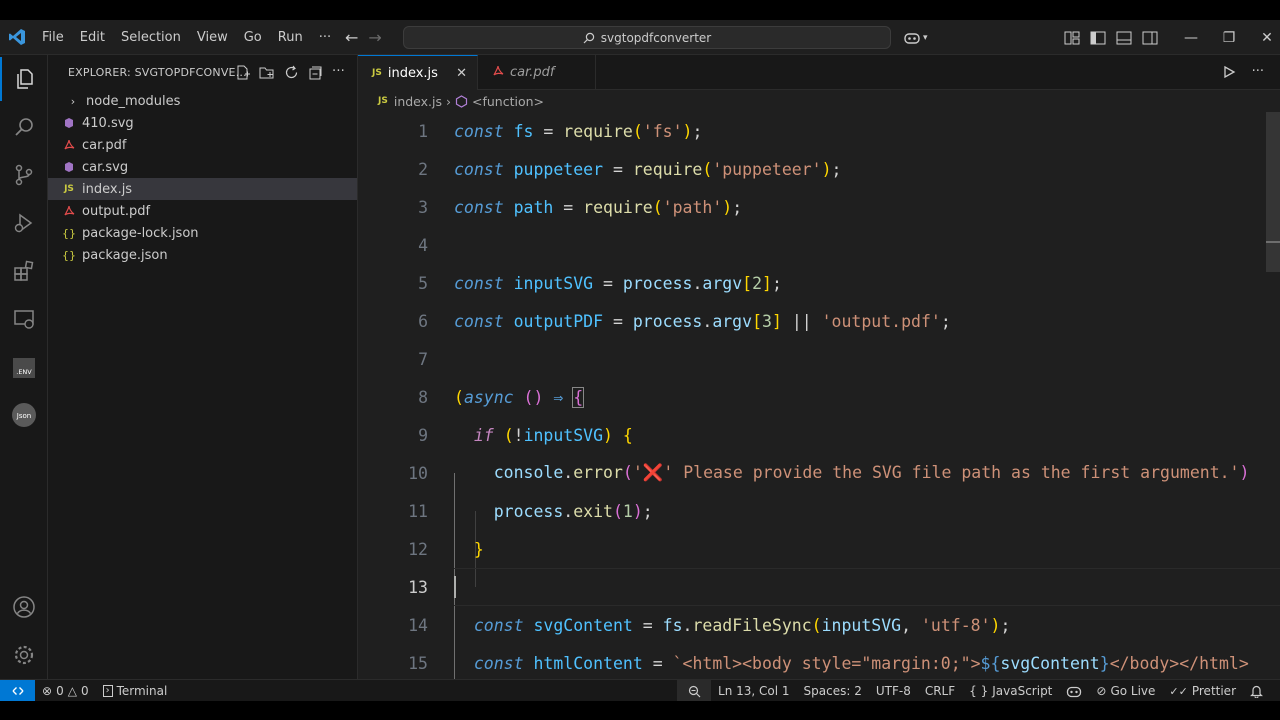 This screenshot has width=1280, height=720. I want to click on end-of-line: CRLF, so click(940, 691).